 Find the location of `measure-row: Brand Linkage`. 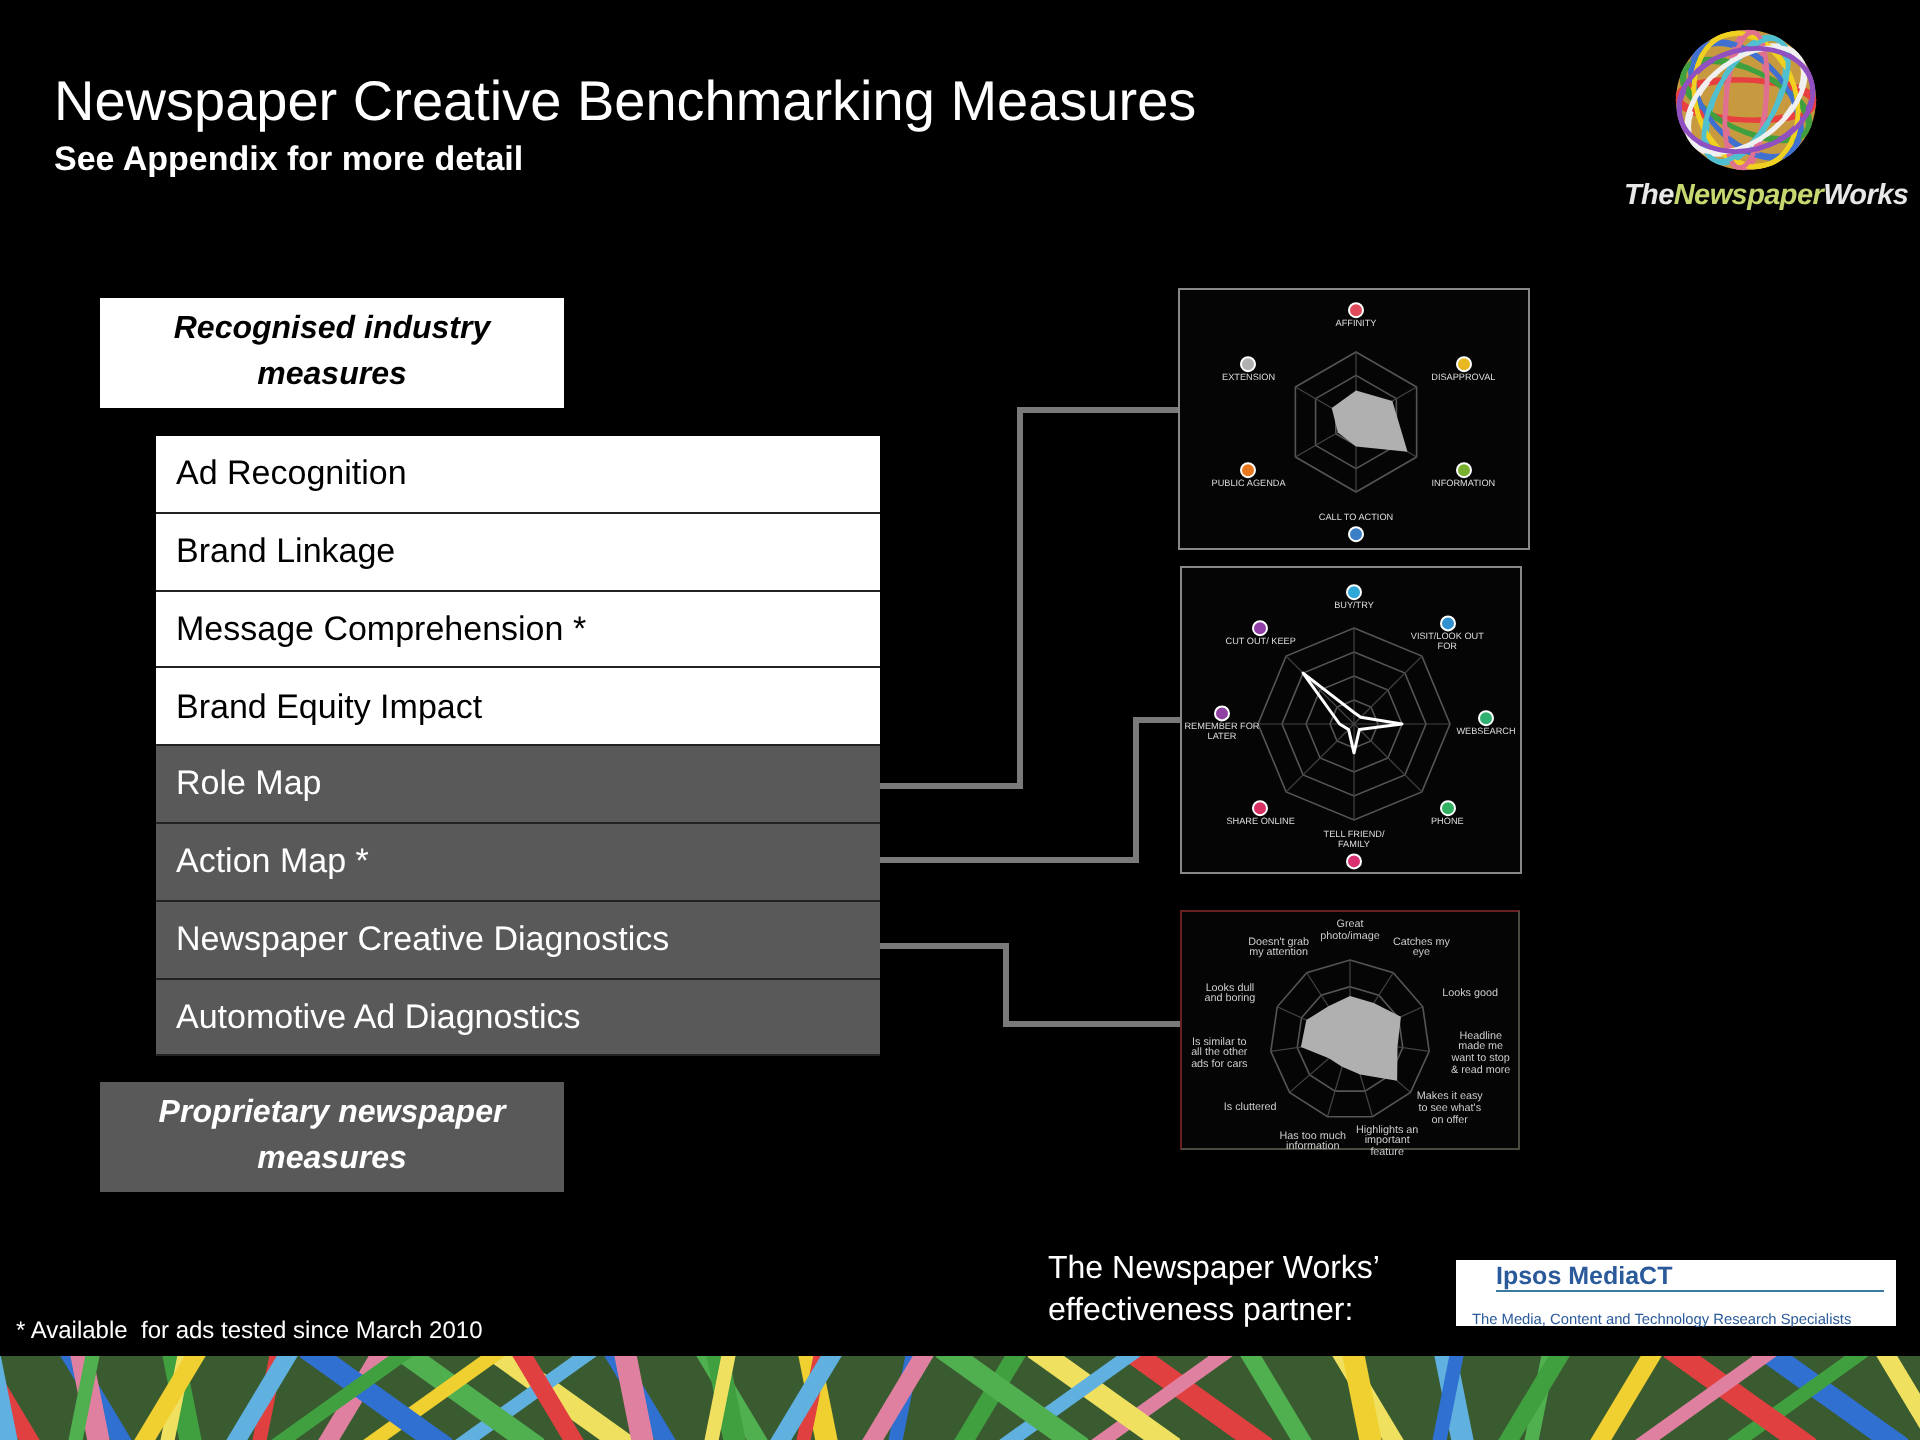

measure-row: Brand Linkage is located at coordinates (518, 552).